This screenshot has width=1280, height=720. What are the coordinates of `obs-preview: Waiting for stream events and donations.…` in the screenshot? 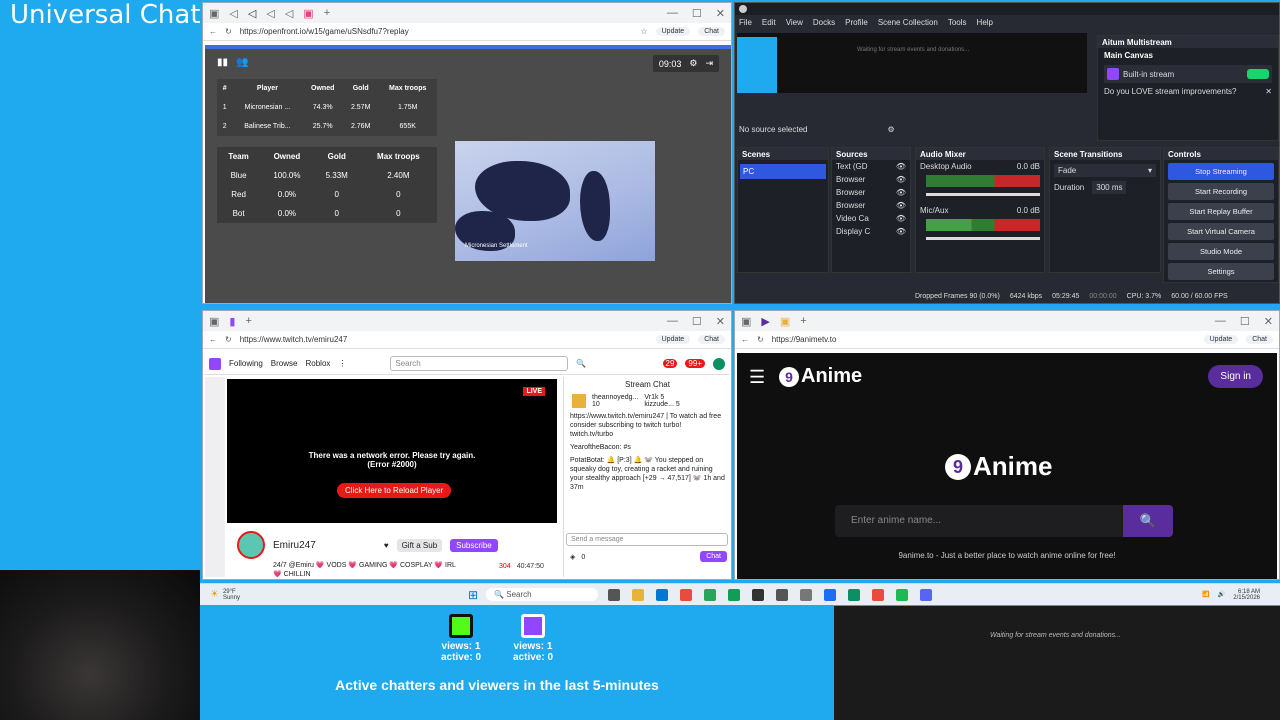 It's located at (912, 63).